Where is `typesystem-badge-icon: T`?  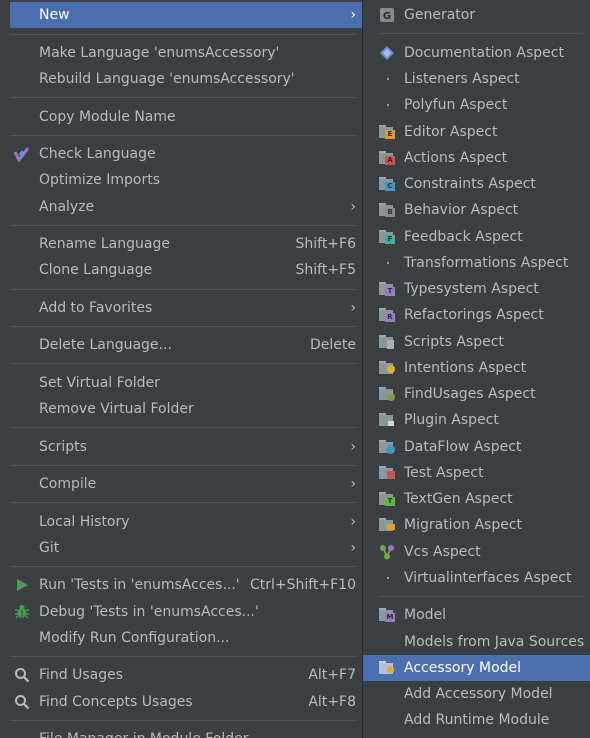 typesystem-badge-icon: T is located at coordinates (390, 291).